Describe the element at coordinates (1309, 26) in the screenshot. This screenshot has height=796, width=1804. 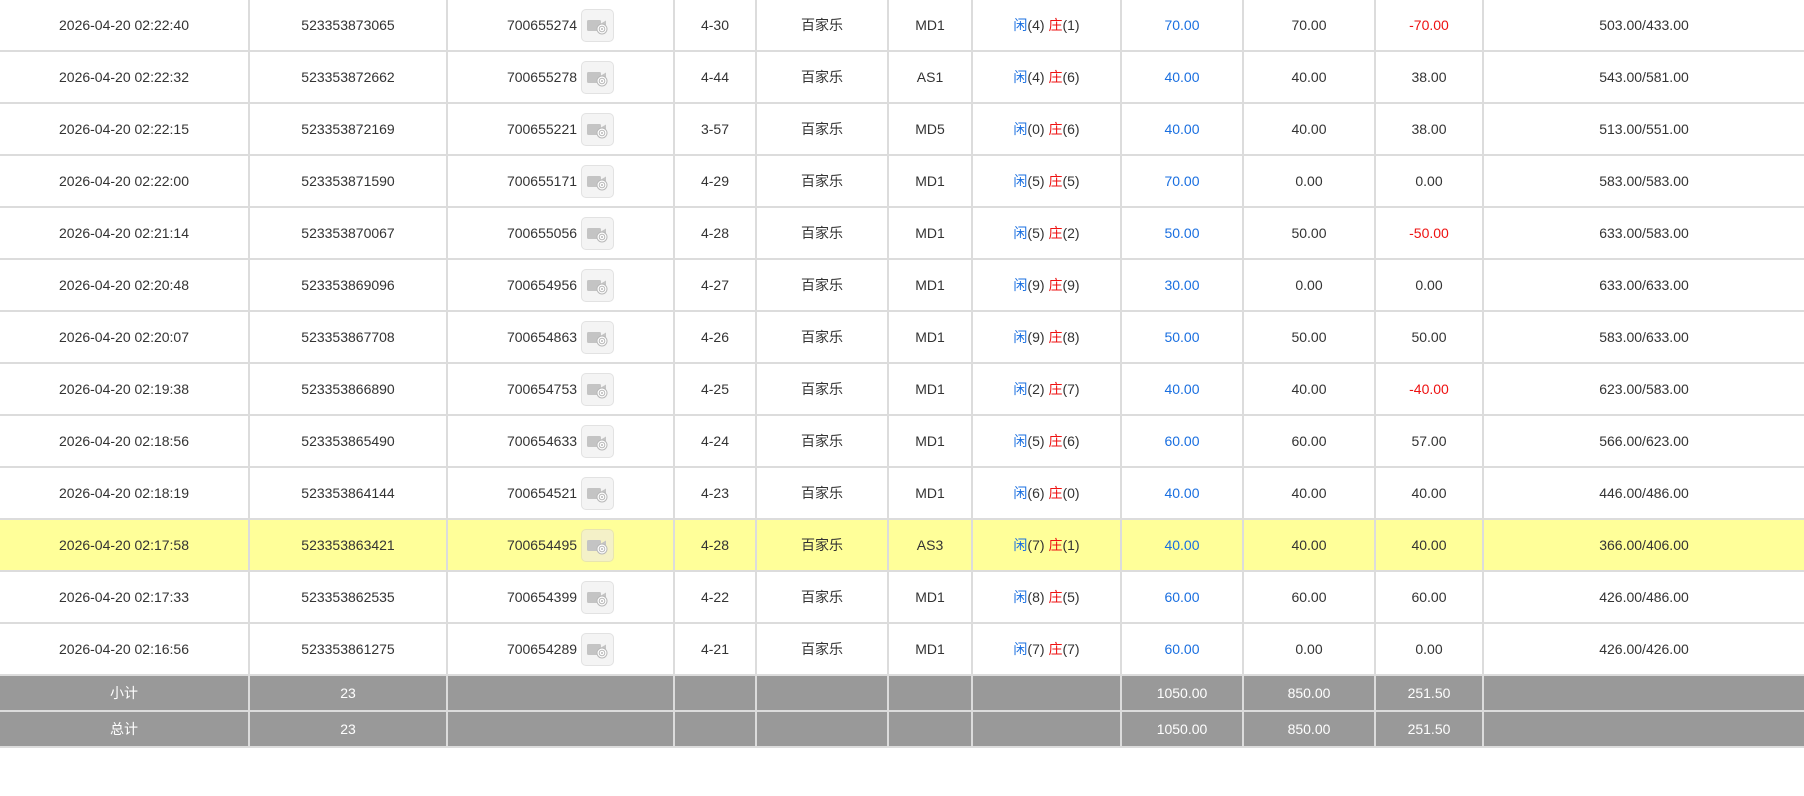
I see `valid-bet-cell: 70.00` at that location.